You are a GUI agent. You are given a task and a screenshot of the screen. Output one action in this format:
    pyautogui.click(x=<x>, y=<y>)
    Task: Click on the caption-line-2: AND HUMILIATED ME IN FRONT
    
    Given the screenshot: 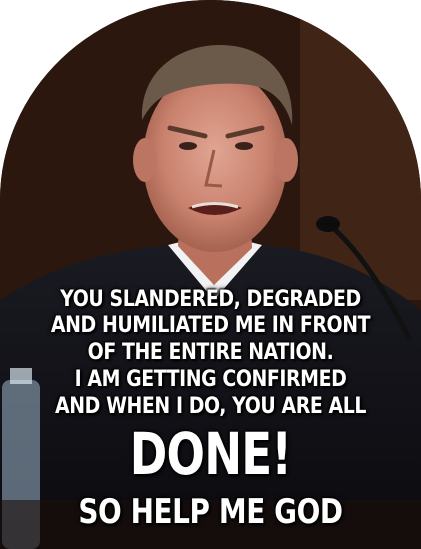 What is the action you would take?
    pyautogui.click(x=210, y=325)
    